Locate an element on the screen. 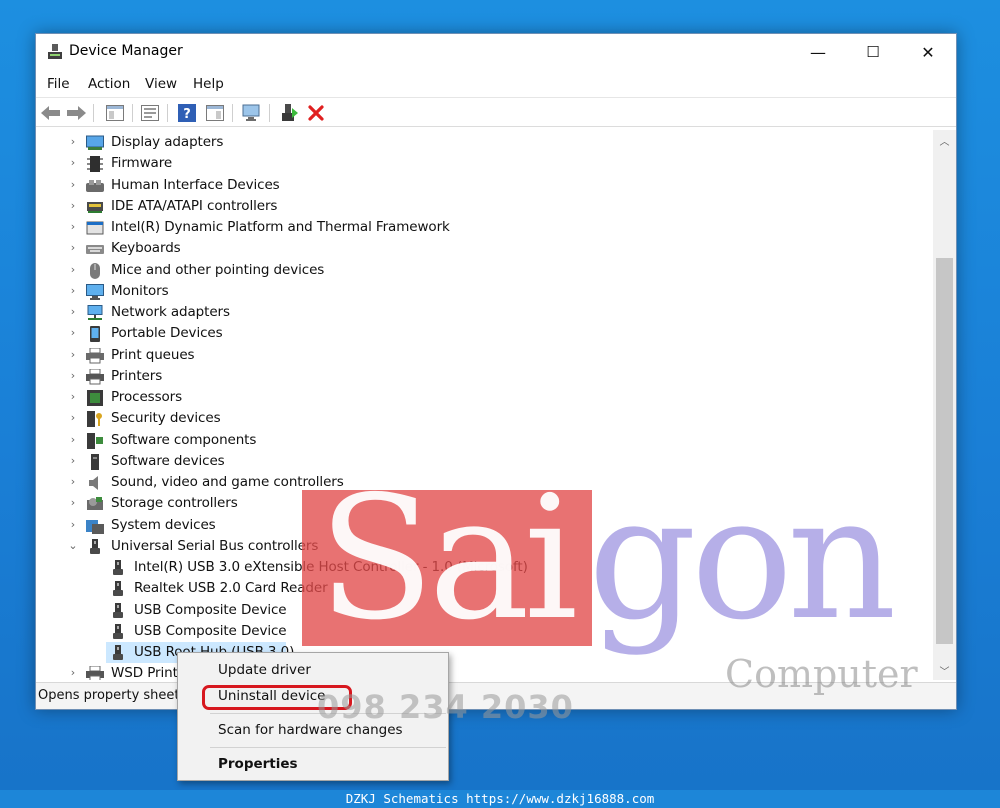 The width and height of the screenshot is (1000, 808). menu-action: Action is located at coordinates (109, 84).